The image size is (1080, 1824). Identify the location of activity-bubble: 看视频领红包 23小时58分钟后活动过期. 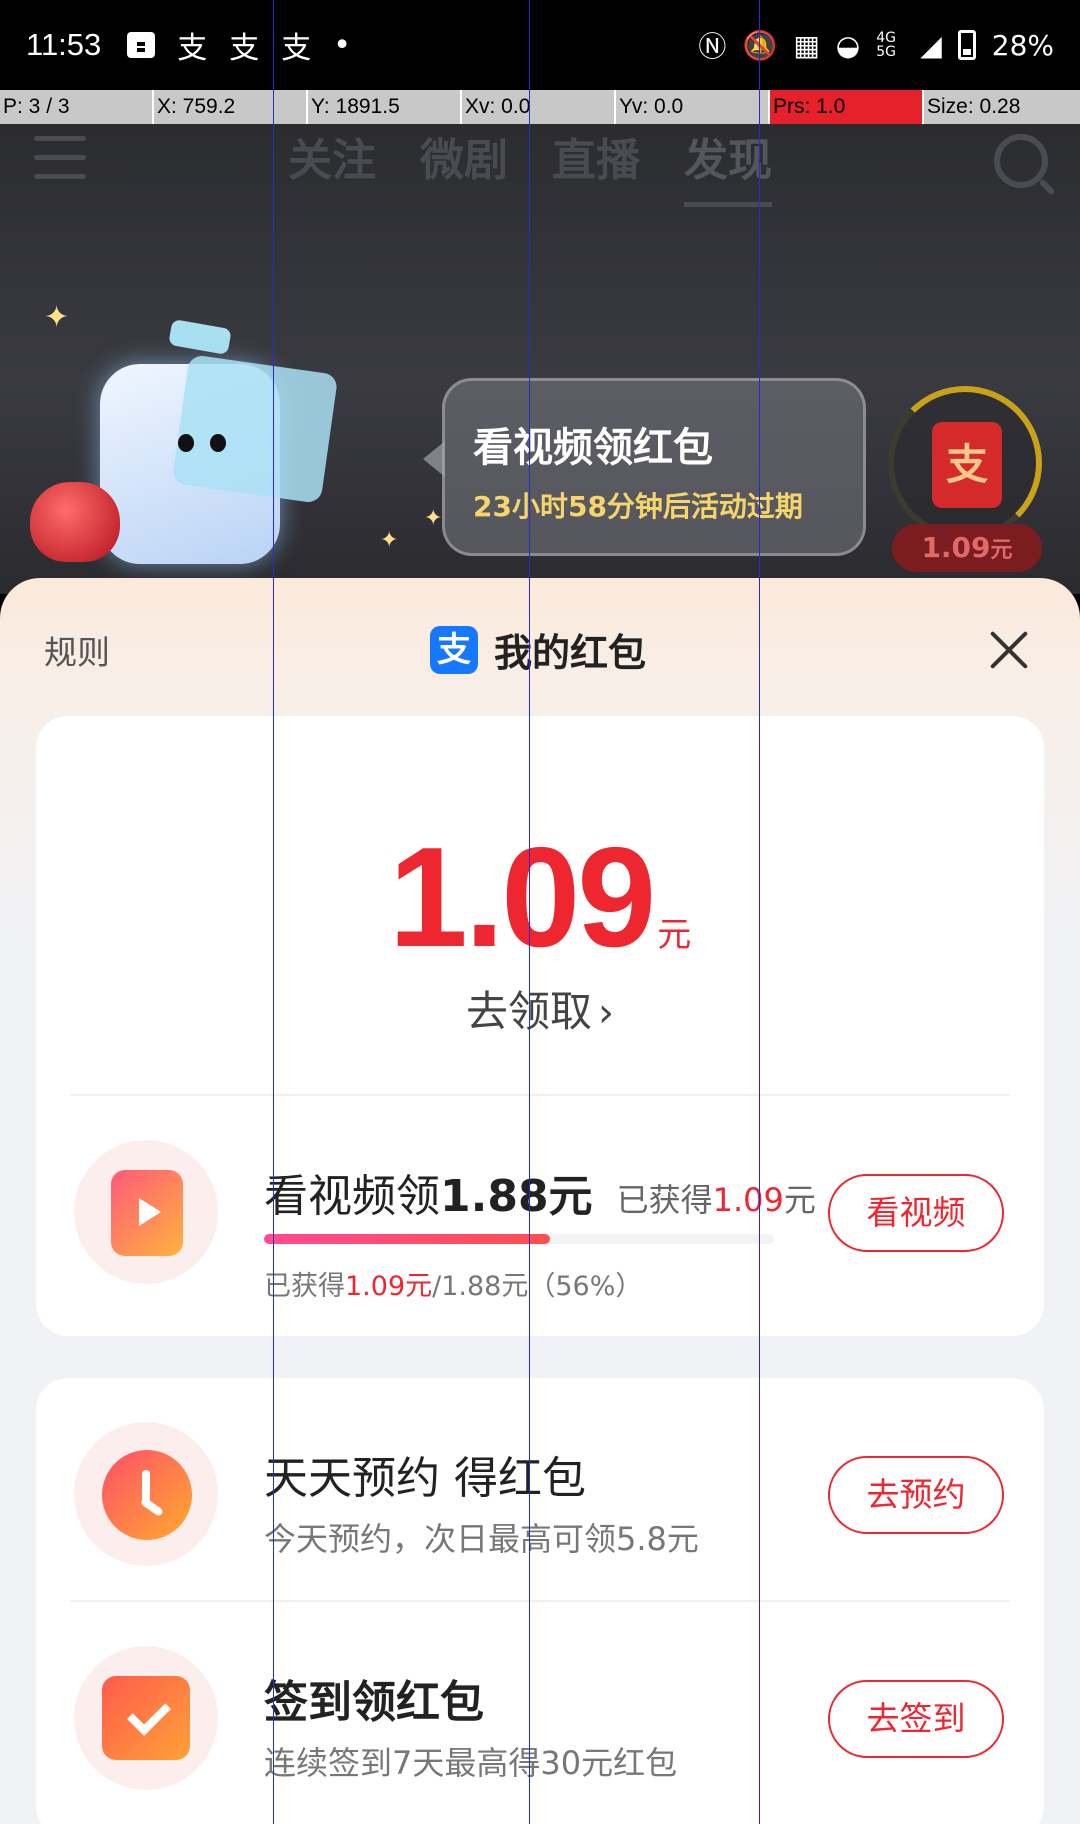
(644, 467).